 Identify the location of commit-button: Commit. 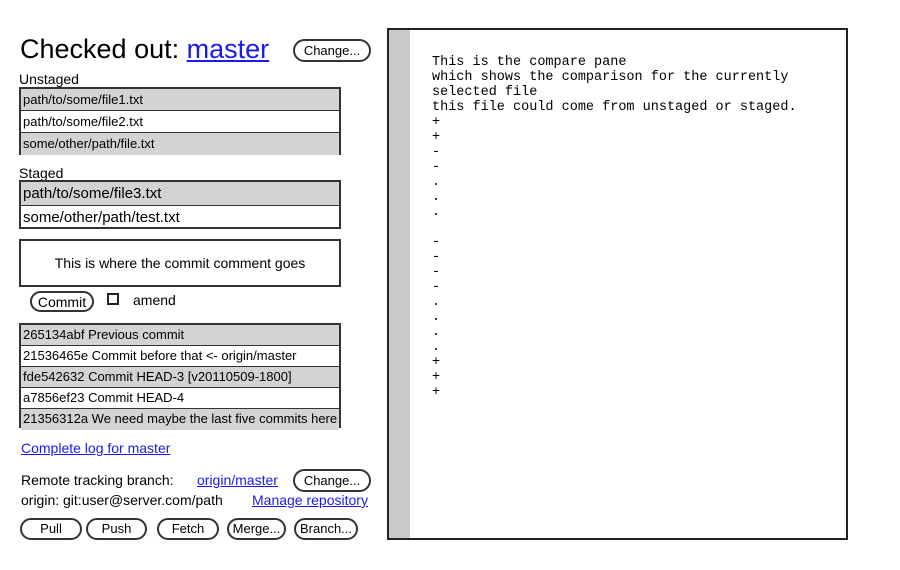
(62, 301).